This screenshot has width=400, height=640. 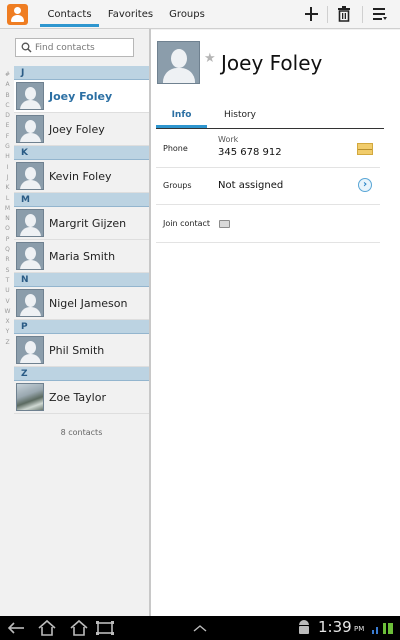 I want to click on search-box, so click(x=74, y=47).